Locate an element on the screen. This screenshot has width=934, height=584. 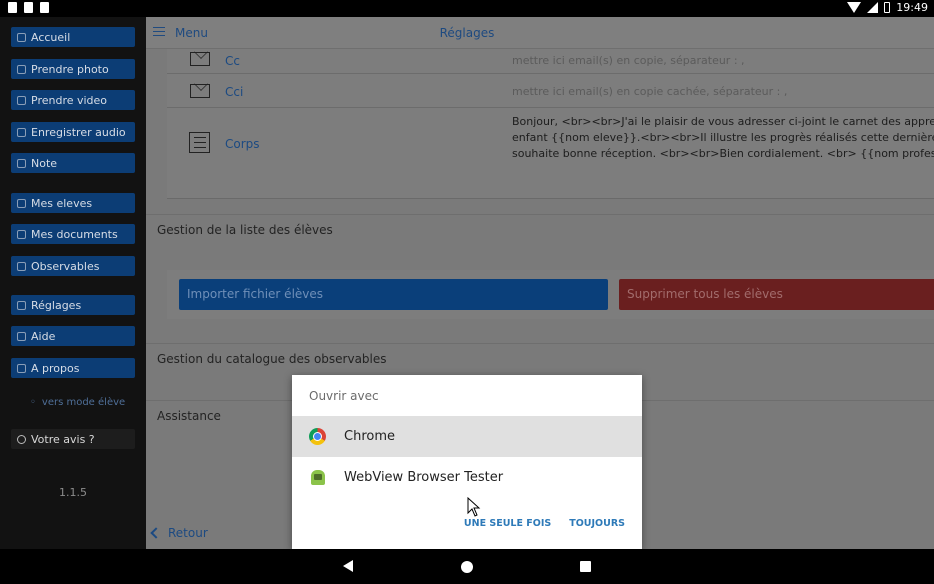
app-option-label: WebView Browser Tester is located at coordinates (424, 477).